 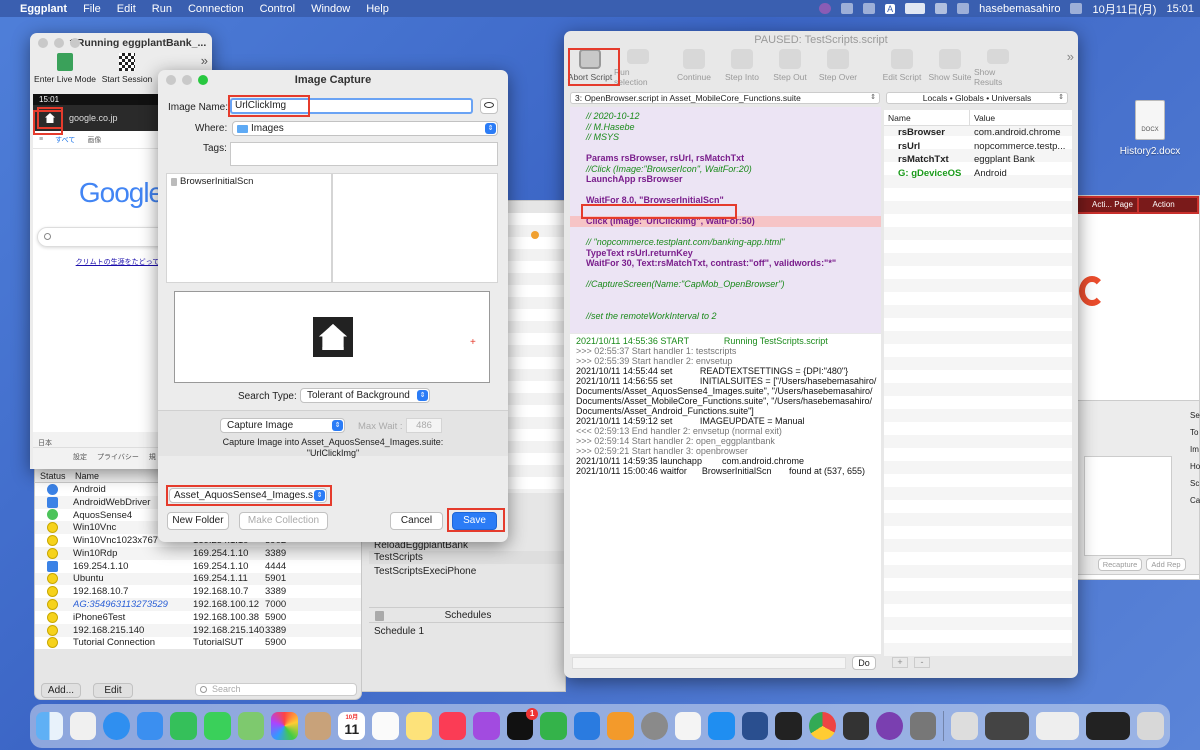 What do you see at coordinates (65, 140) in the screenshot?
I see `tab-all: すべて` at bounding box center [65, 140].